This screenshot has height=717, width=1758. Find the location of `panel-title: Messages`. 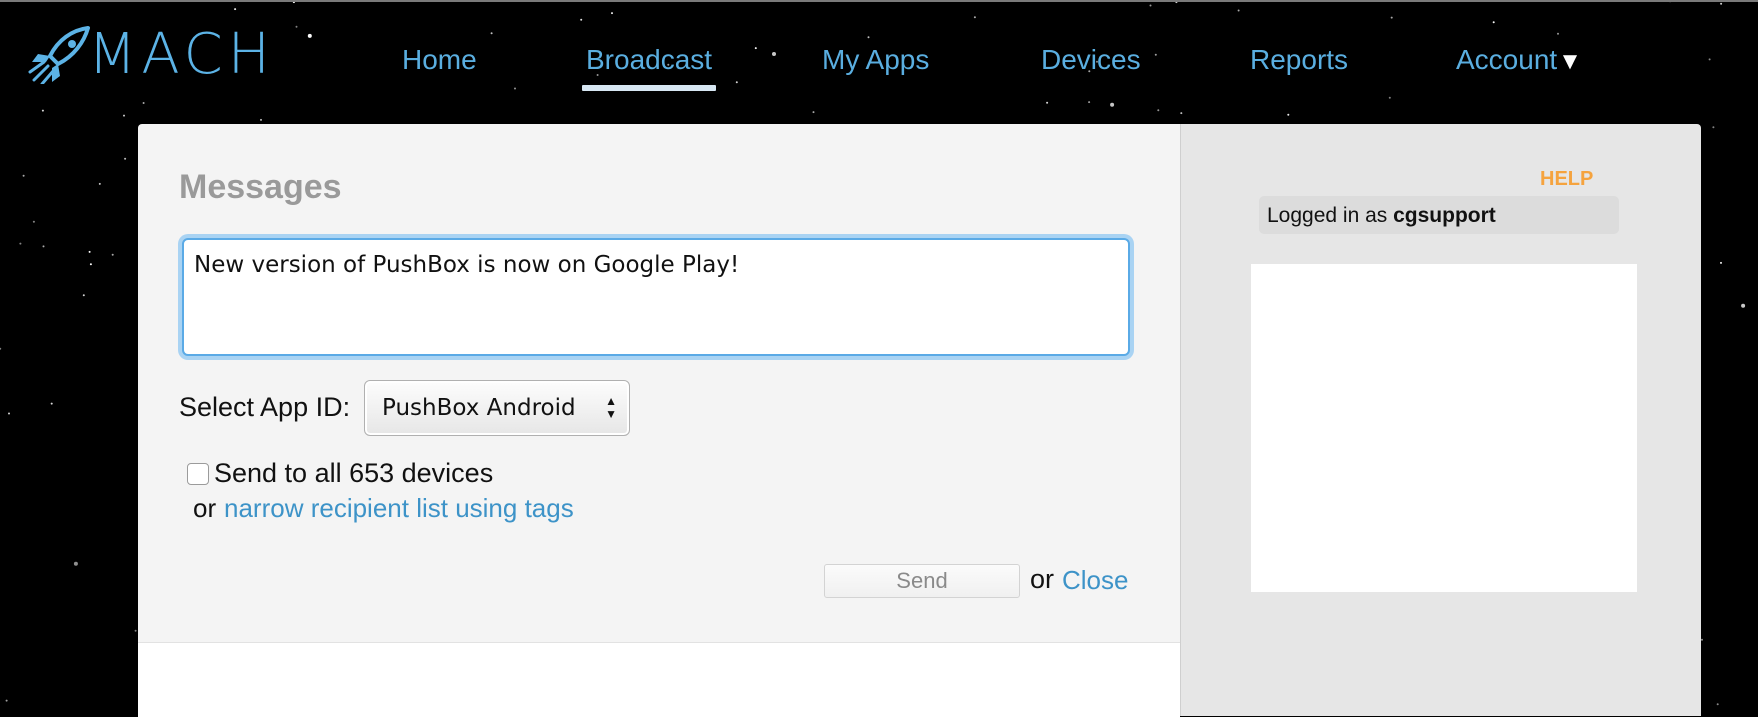

panel-title: Messages is located at coordinates (260, 187).